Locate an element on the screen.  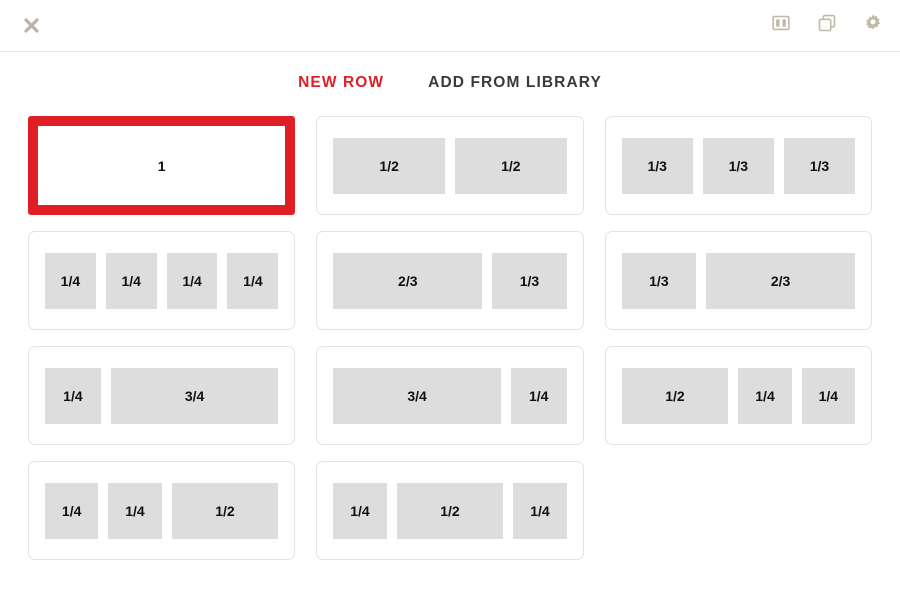
topbar is located at coordinates (450, 26).